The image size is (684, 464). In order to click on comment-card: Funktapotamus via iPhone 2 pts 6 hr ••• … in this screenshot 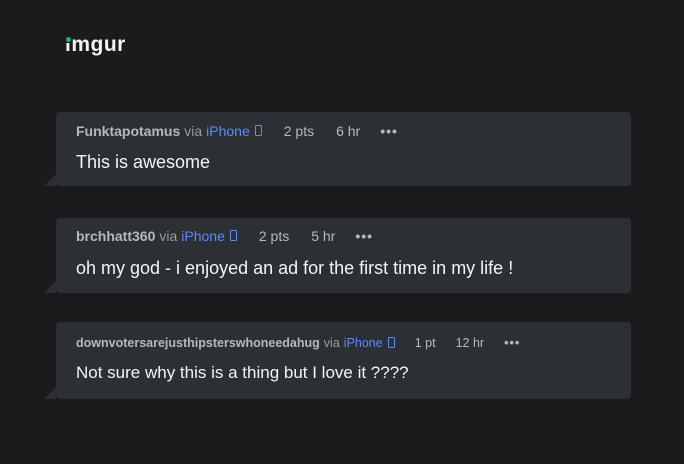, I will do `click(337, 149)`.